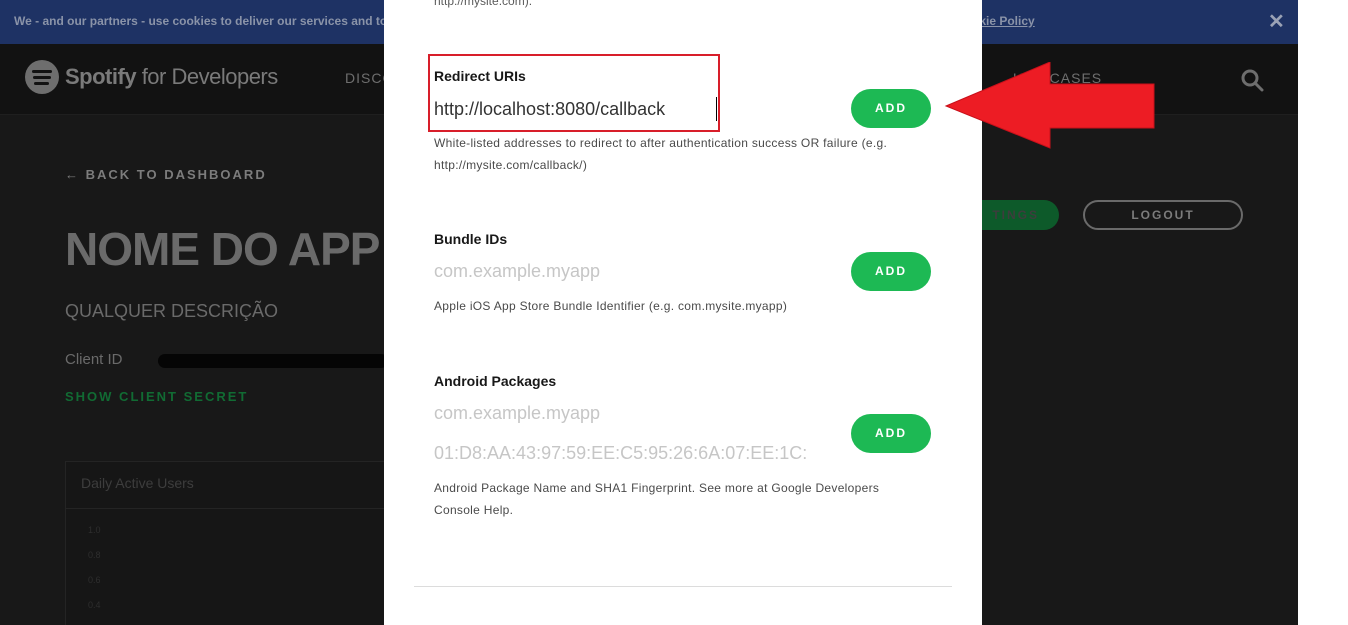 This screenshot has height=625, width=1348. I want to click on android-packages-label: Android Packages, so click(495, 381).